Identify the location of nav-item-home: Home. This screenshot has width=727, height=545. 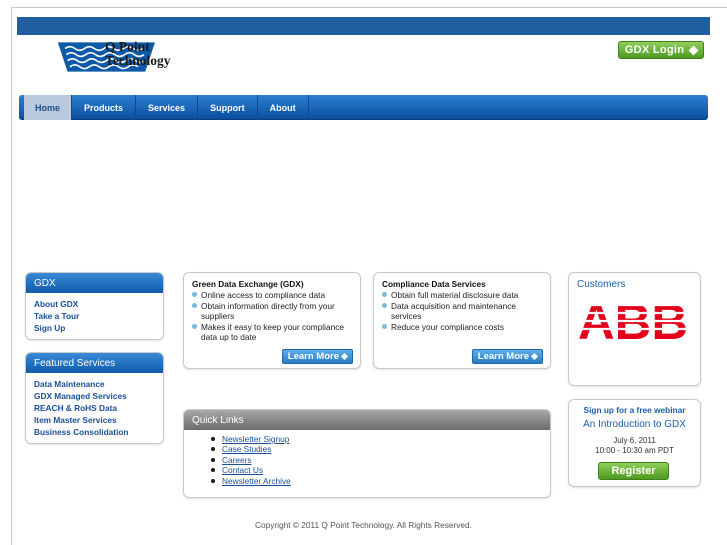
(48, 107).